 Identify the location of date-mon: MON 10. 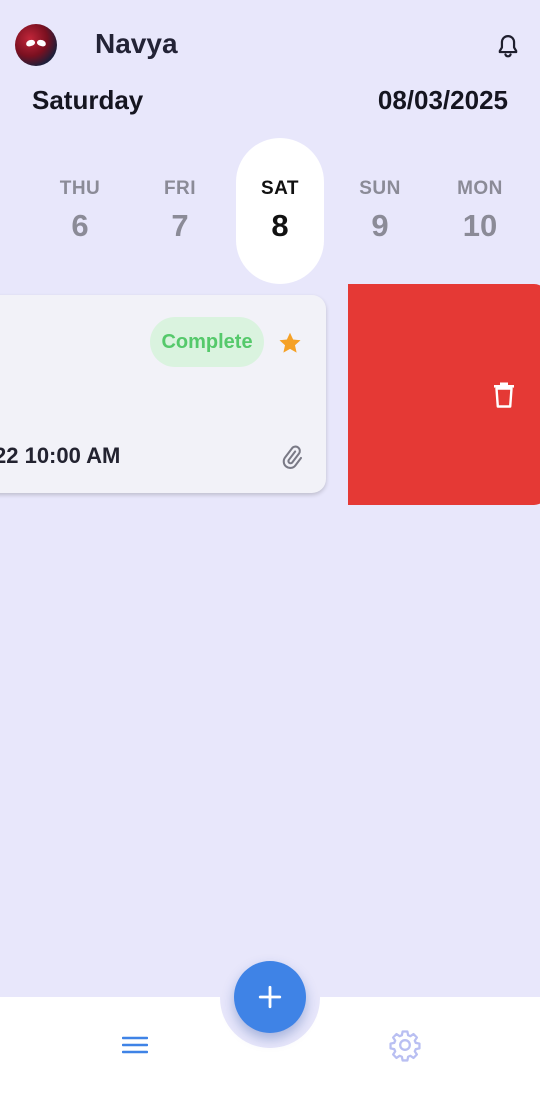
(480, 211).